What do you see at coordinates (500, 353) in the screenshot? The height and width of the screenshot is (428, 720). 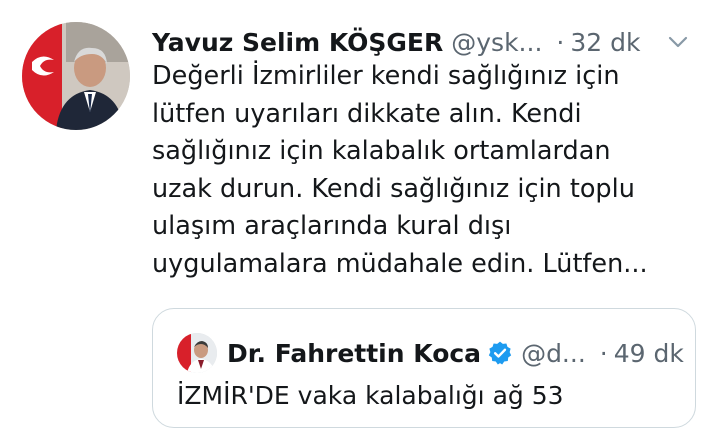 I see `verified-badge-icon` at bounding box center [500, 353].